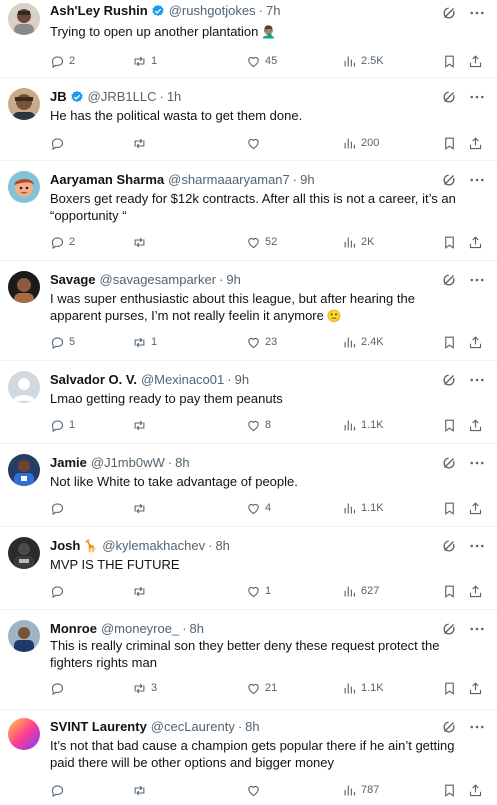 This screenshot has height=805, width=497. I want to click on like-button: 45, so click(261, 61).